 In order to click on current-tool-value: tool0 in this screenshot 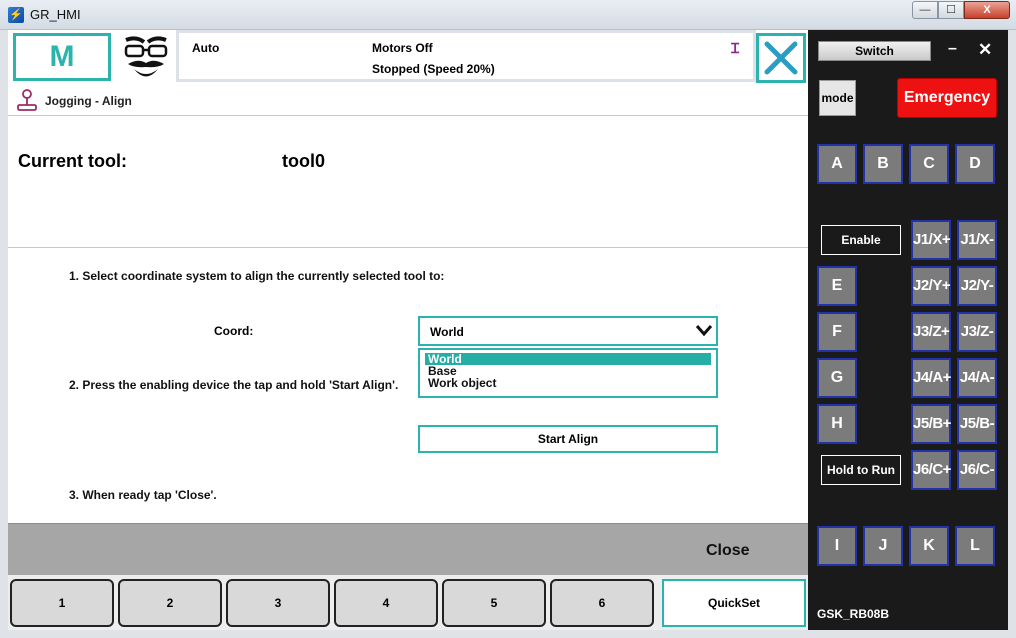, I will do `click(303, 161)`.